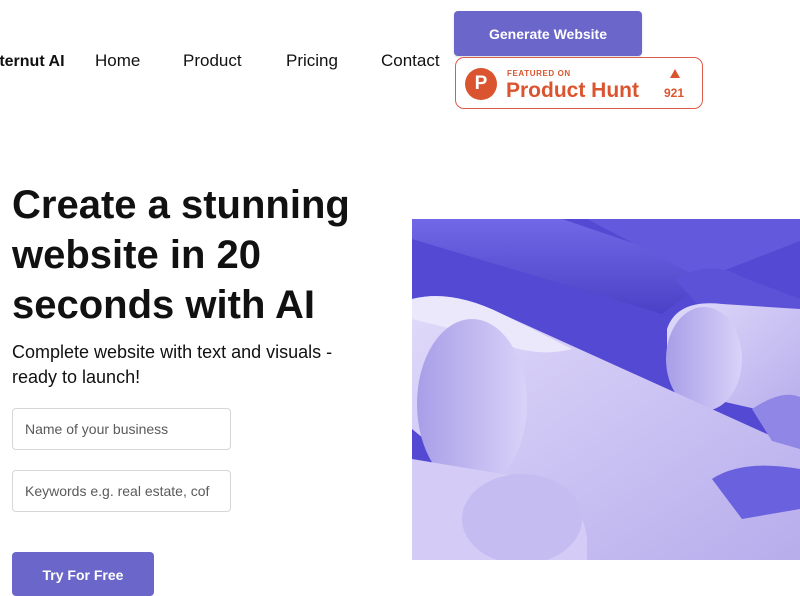 Image resolution: width=800 pixels, height=596 pixels. I want to click on generate-website-button: Generate Website, so click(548, 33).